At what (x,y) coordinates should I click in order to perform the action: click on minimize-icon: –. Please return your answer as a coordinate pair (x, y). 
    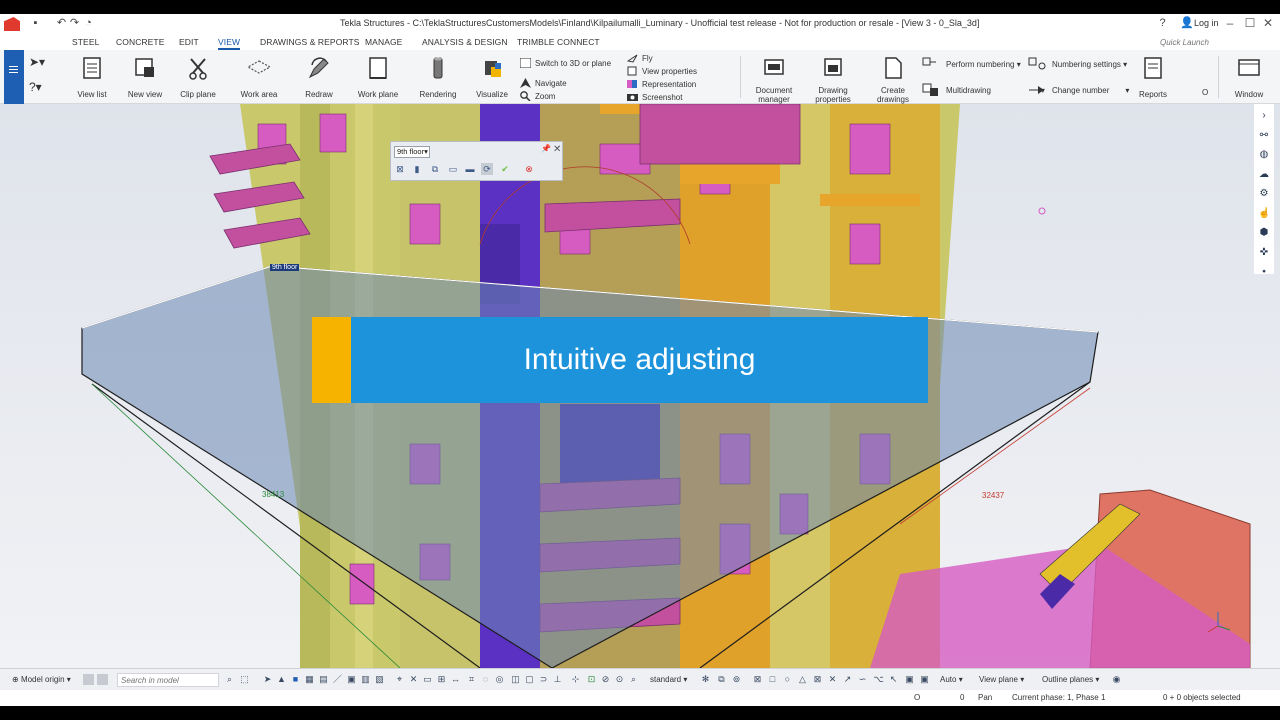
    Looking at the image, I should click on (1230, 23).